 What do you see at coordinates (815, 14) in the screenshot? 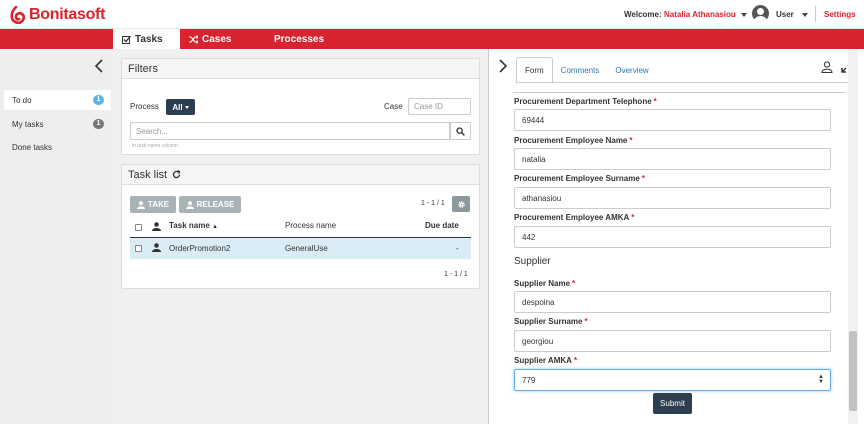
I see `header-divider` at bounding box center [815, 14].